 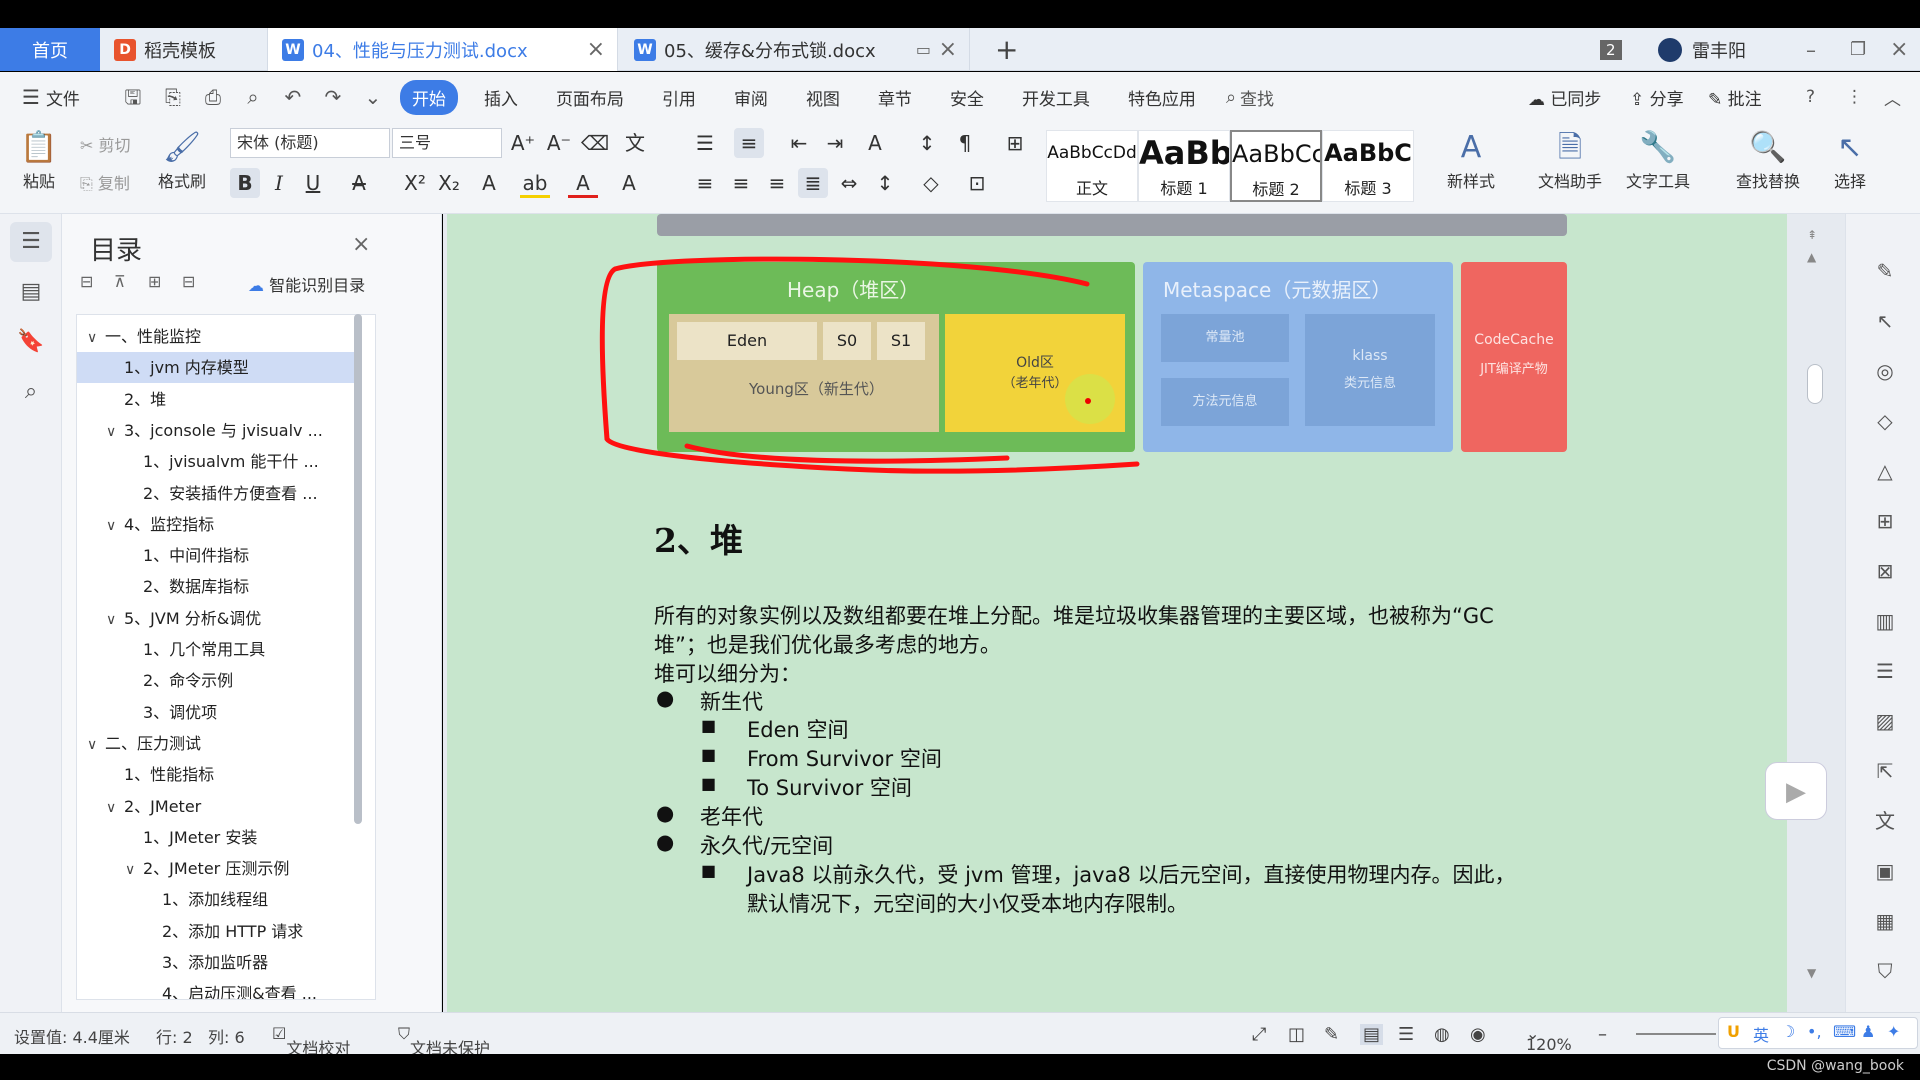 I want to click on style-heading-3: AaBbC 标题 3, so click(x=1368, y=166).